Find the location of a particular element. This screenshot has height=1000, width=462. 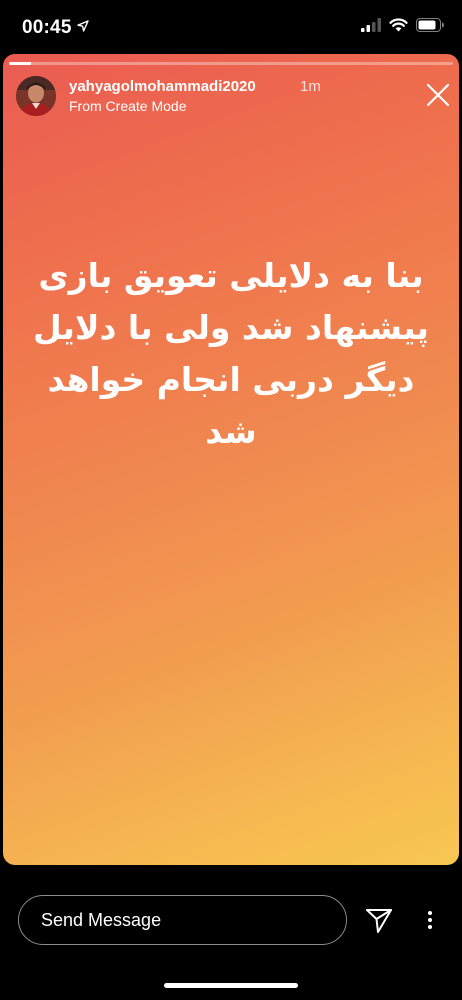

close-icon is located at coordinates (438, 97).